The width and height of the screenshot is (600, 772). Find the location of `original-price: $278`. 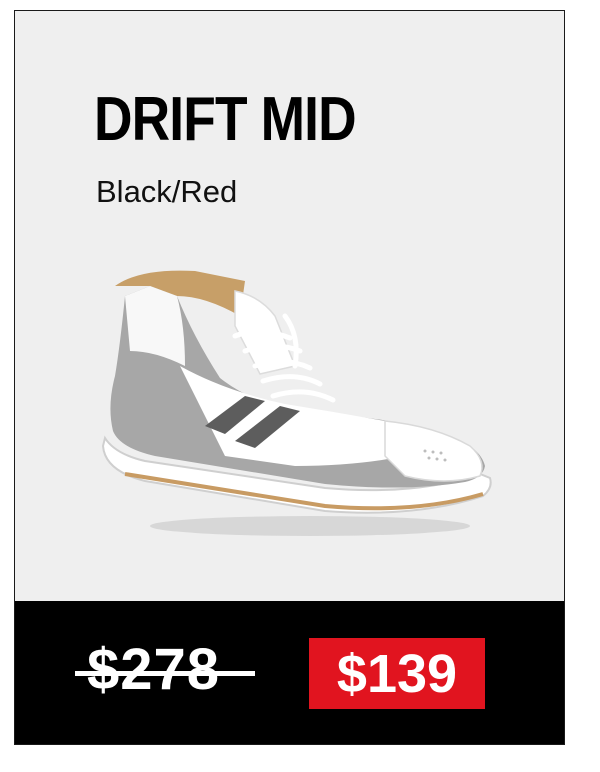

original-price: $278 is located at coordinates (154, 669).